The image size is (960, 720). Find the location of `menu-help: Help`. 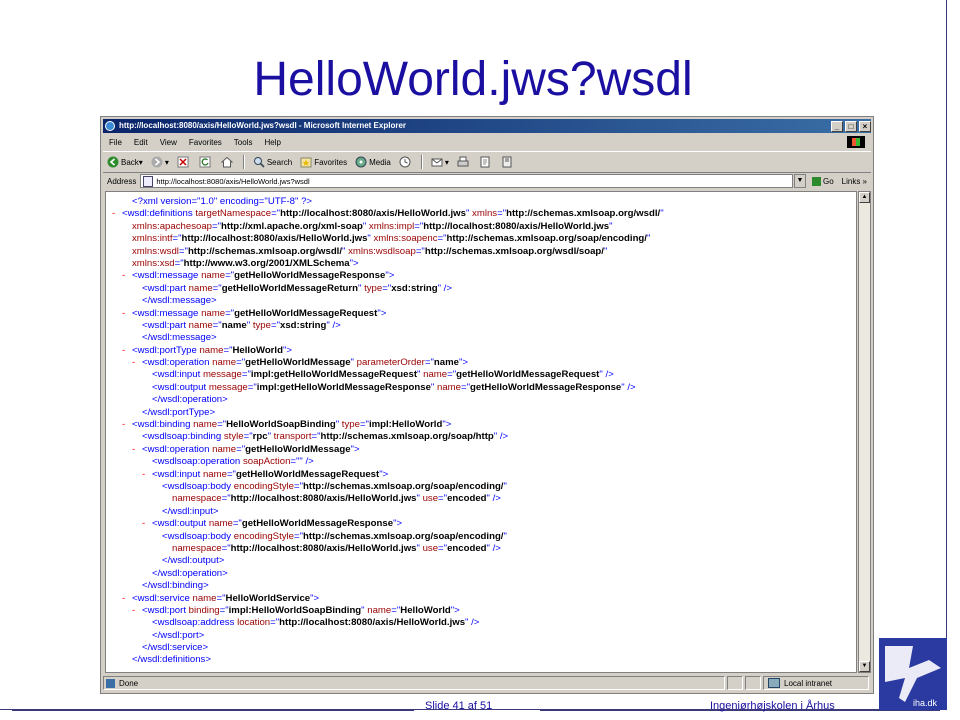

menu-help: Help is located at coordinates (272, 142).